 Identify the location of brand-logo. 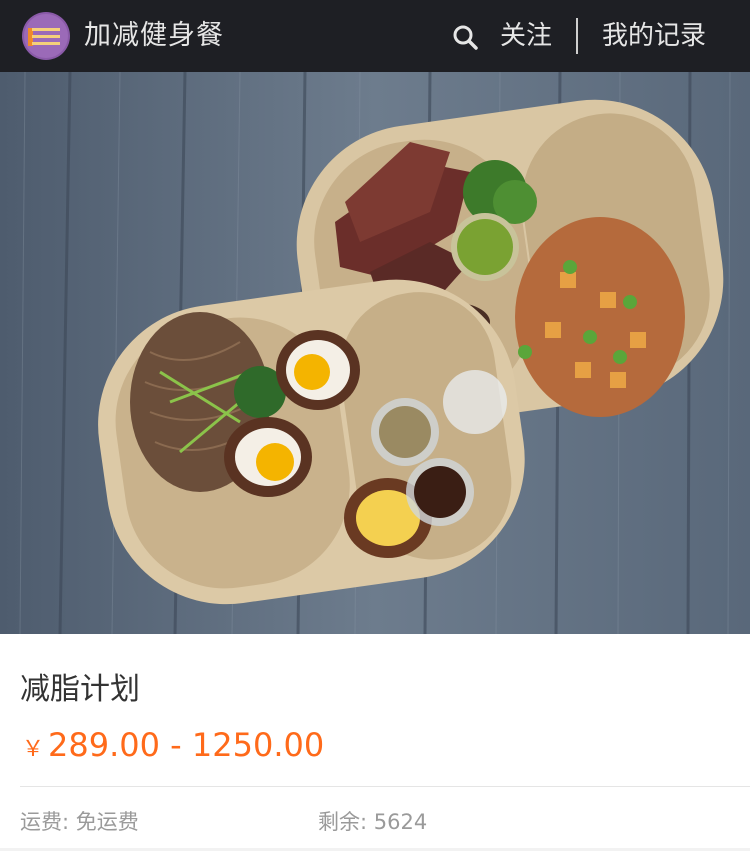
(46, 36).